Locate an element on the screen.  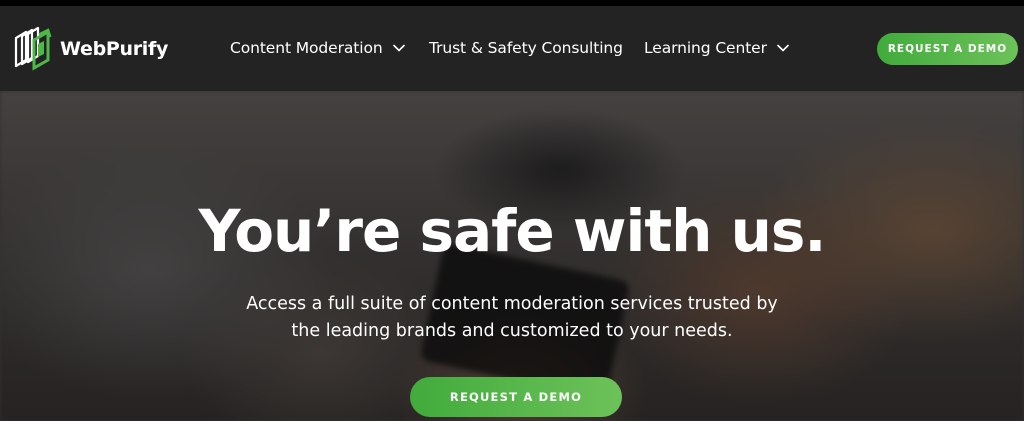
nav-trust-safety-label: Trust & Safety Consulting is located at coordinates (526, 48).